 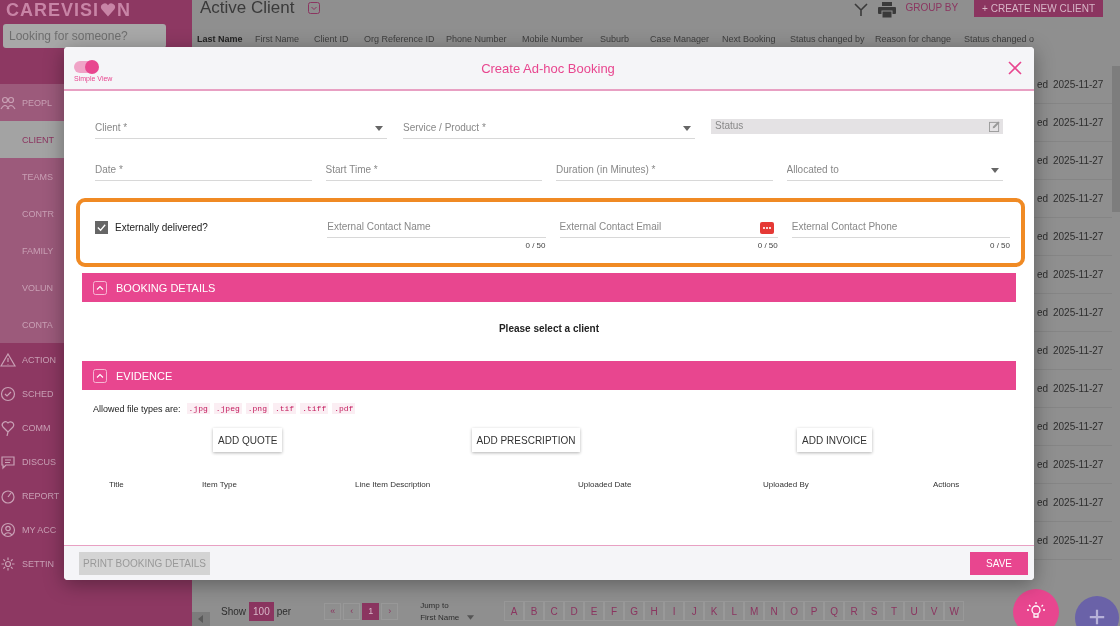 I want to click on column-header: Actions, so click(x=947, y=484).